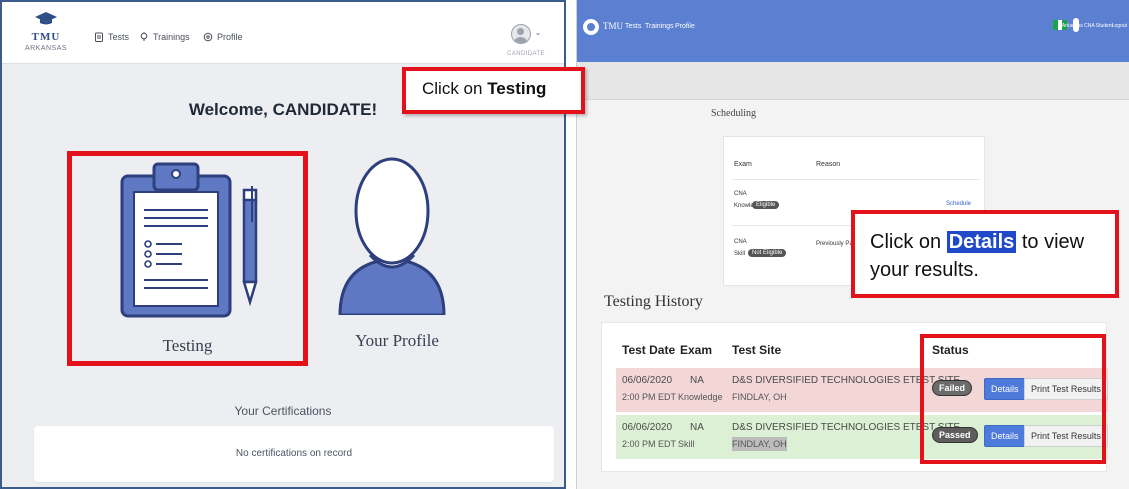  What do you see at coordinates (733, 113) in the screenshot?
I see `scheduling-heading: Scheduling` at bounding box center [733, 113].